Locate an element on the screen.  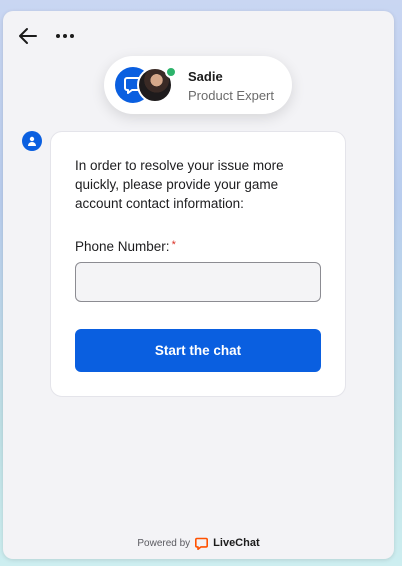
phone-number-label: Phone Number: * is located at coordinates (125, 246).